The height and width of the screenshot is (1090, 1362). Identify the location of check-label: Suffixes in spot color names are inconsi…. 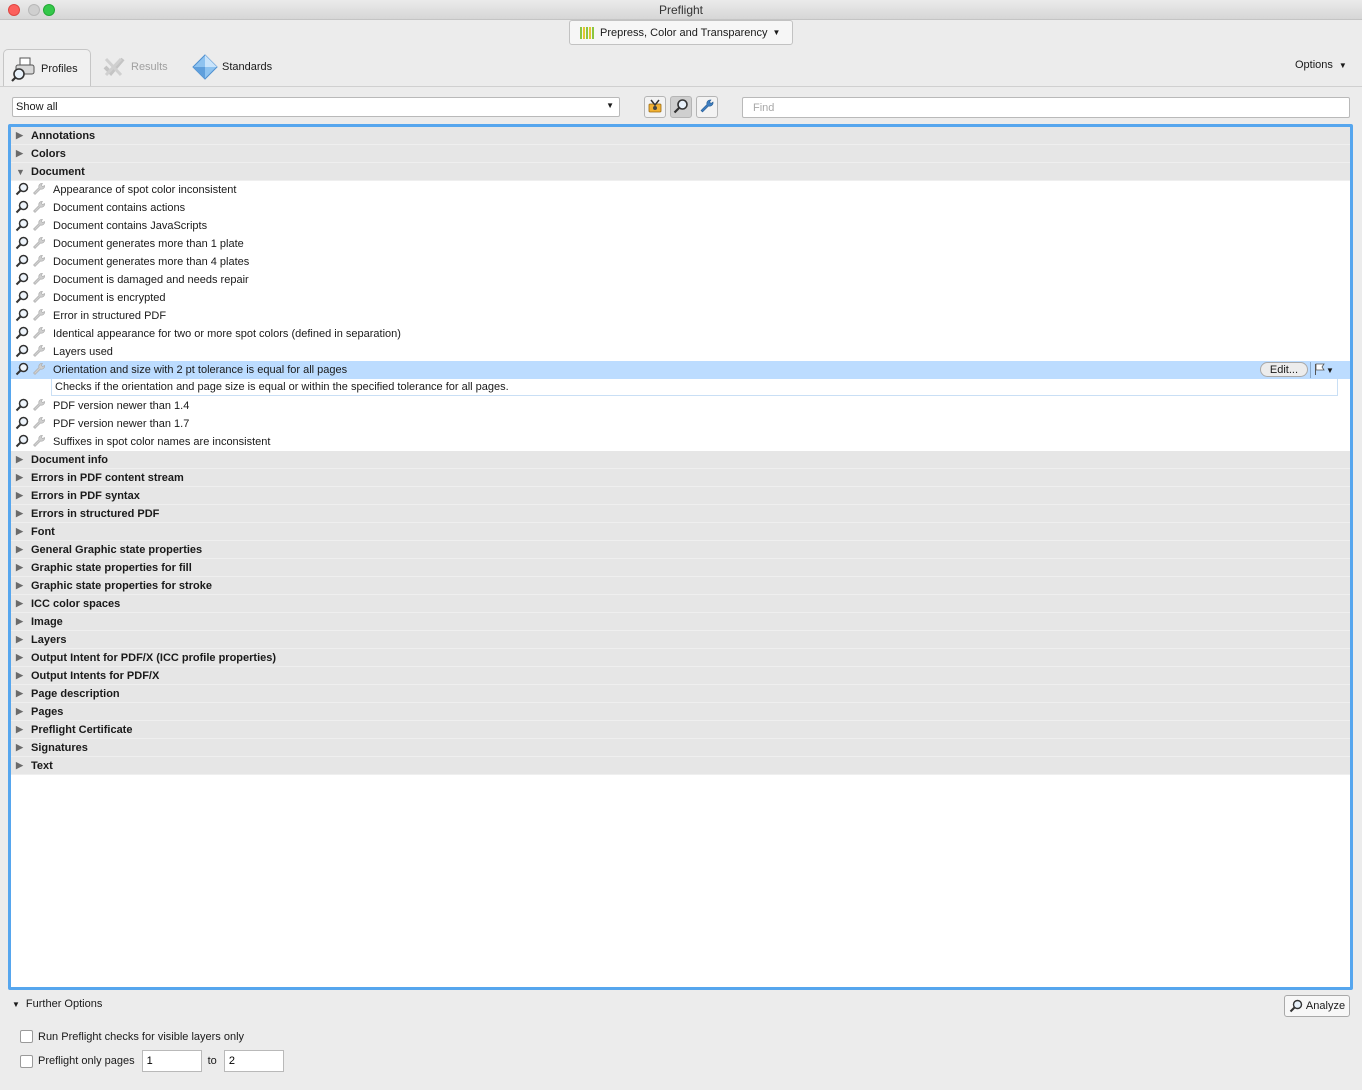
(162, 442).